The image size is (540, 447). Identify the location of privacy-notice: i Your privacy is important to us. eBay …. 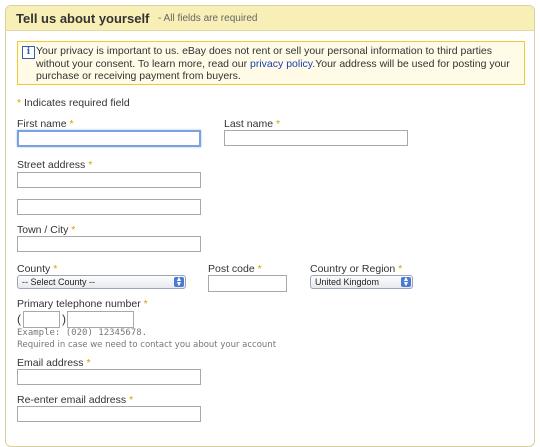
(271, 63).